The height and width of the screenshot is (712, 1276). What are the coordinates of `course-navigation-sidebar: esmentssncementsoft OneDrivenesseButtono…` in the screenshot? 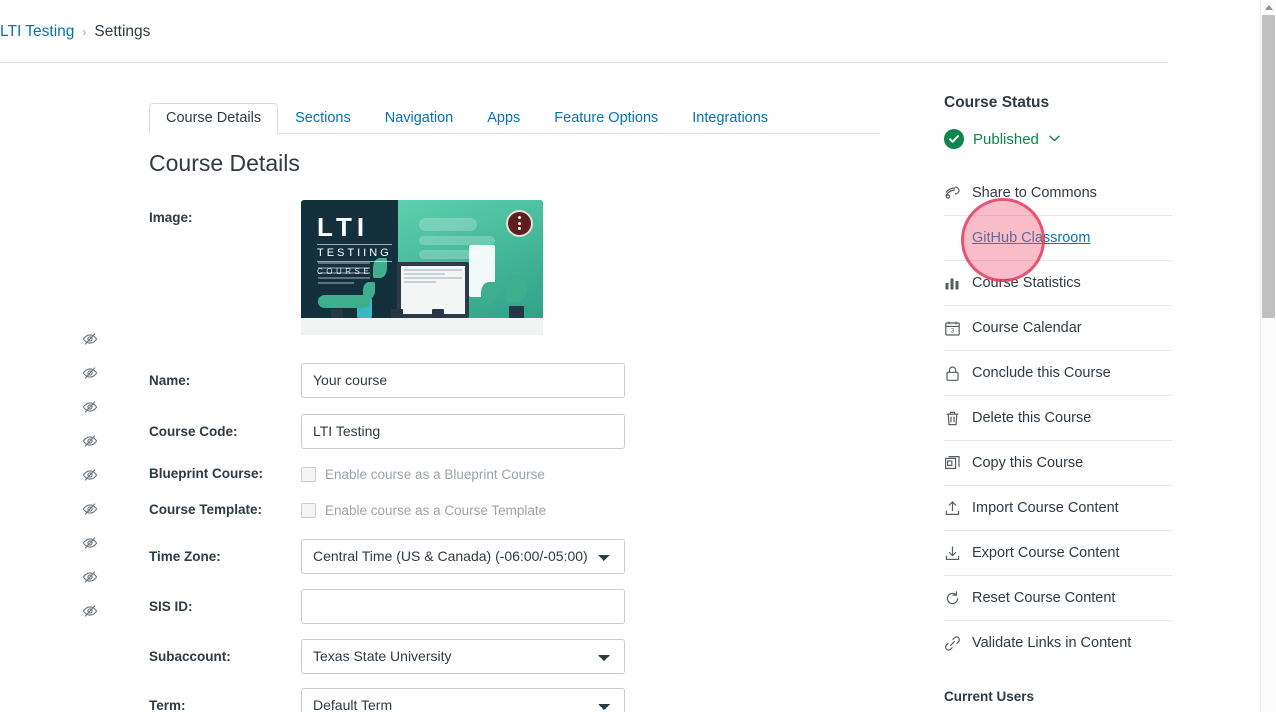 It's located at (54, 390).